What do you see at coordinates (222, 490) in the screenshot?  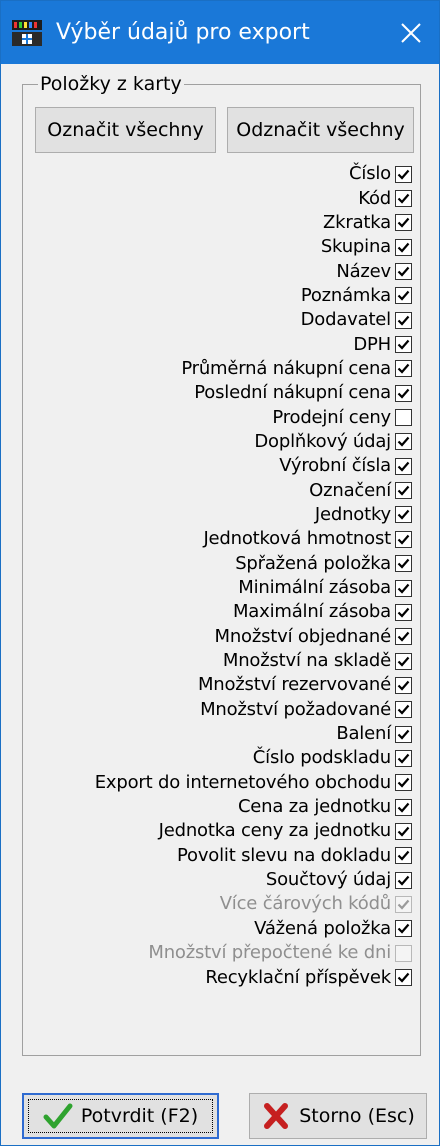 I see `checkbox-row: Označení` at bounding box center [222, 490].